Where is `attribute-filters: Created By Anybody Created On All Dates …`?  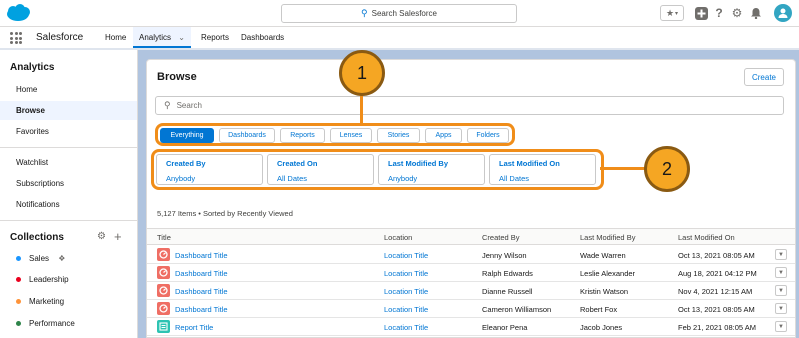
attribute-filters: Created By Anybody Created On All Dates … is located at coordinates (377, 169).